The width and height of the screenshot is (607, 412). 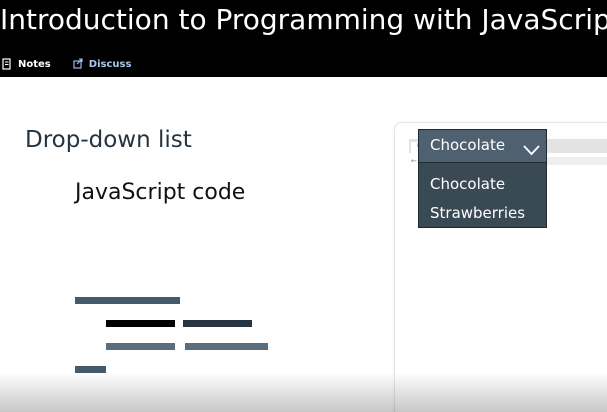 What do you see at coordinates (78, 64) in the screenshot?
I see `external-link-icon` at bounding box center [78, 64].